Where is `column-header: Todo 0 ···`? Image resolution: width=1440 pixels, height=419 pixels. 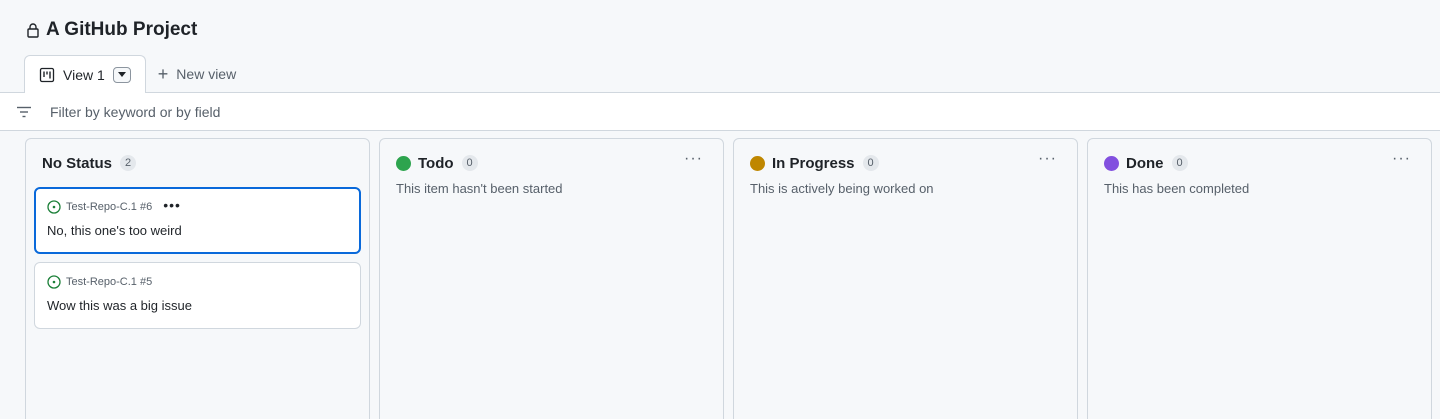
column-header: Todo 0 ··· is located at coordinates (551, 163).